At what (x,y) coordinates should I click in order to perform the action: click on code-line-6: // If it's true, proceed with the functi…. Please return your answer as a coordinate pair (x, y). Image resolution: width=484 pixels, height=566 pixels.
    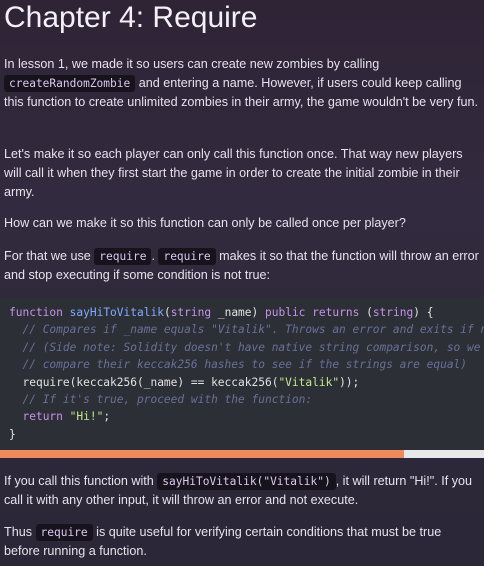
    Looking at the image, I should click on (167, 400).